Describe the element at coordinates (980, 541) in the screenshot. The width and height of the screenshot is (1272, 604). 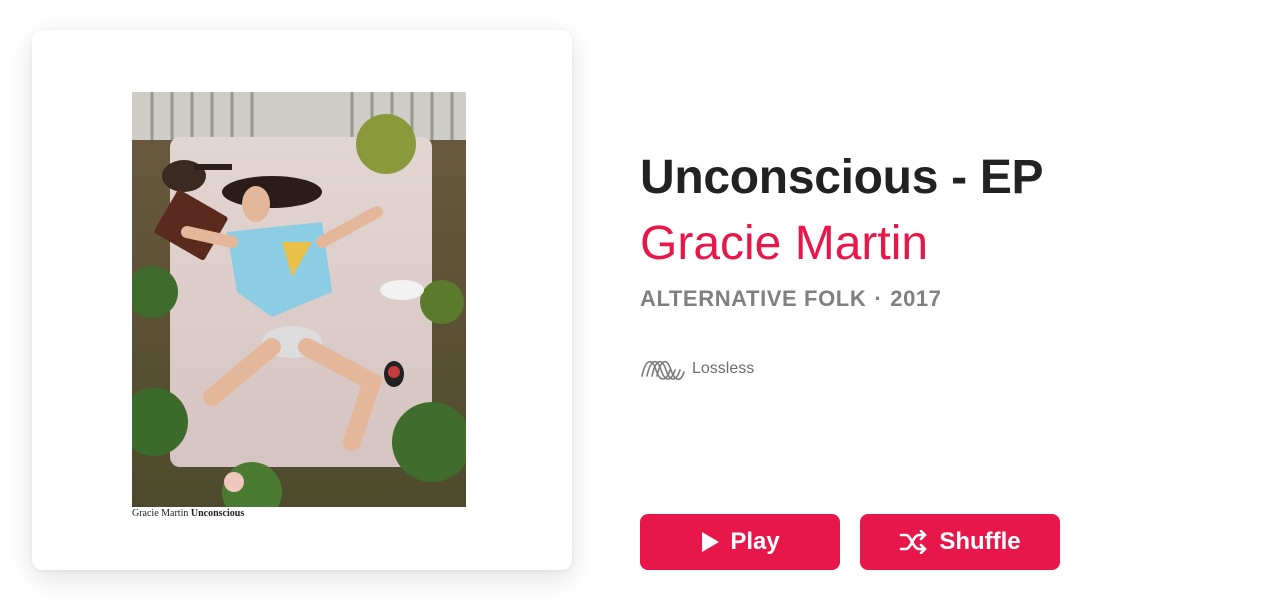
I see `shuffle-button-label: Shuffle` at that location.